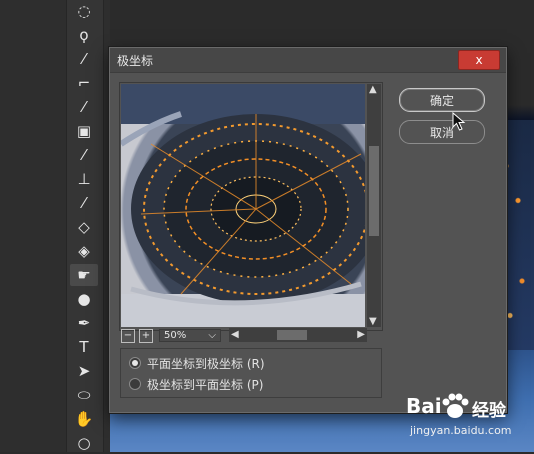  I want to click on ellipse-icon: ⬭, so click(84, 395).